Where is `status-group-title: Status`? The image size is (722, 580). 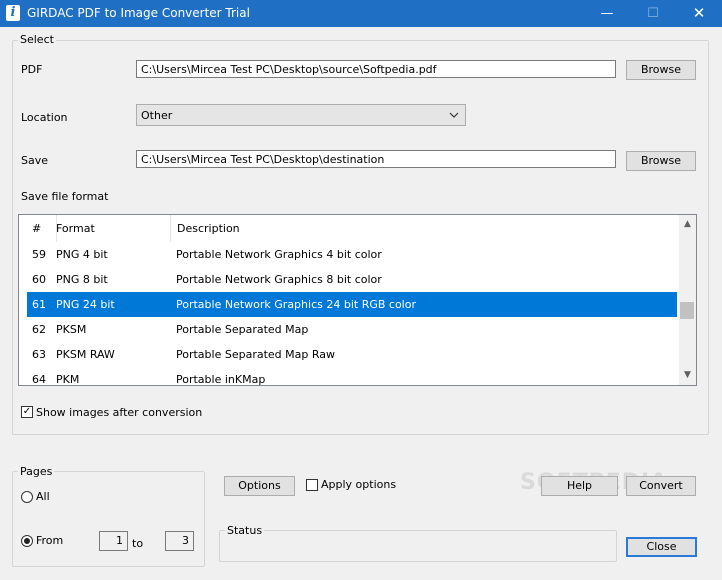 status-group-title: Status is located at coordinates (245, 530).